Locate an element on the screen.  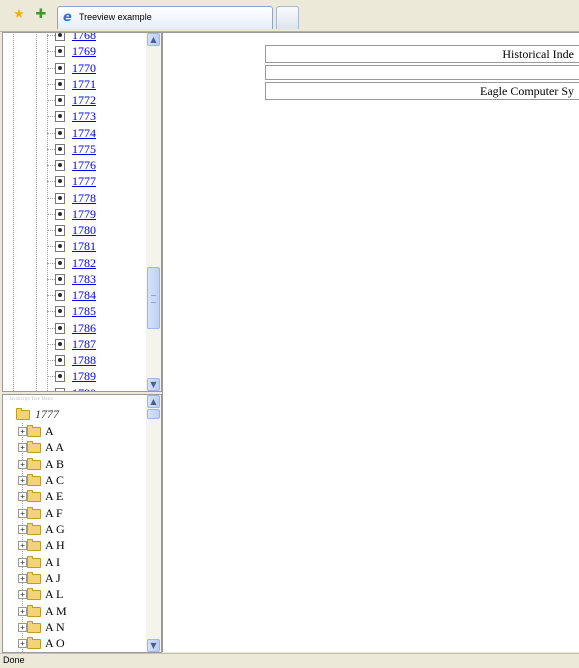
tree-menu-caption: JavaScript Tree Menu is located at coordinates (31, 399).